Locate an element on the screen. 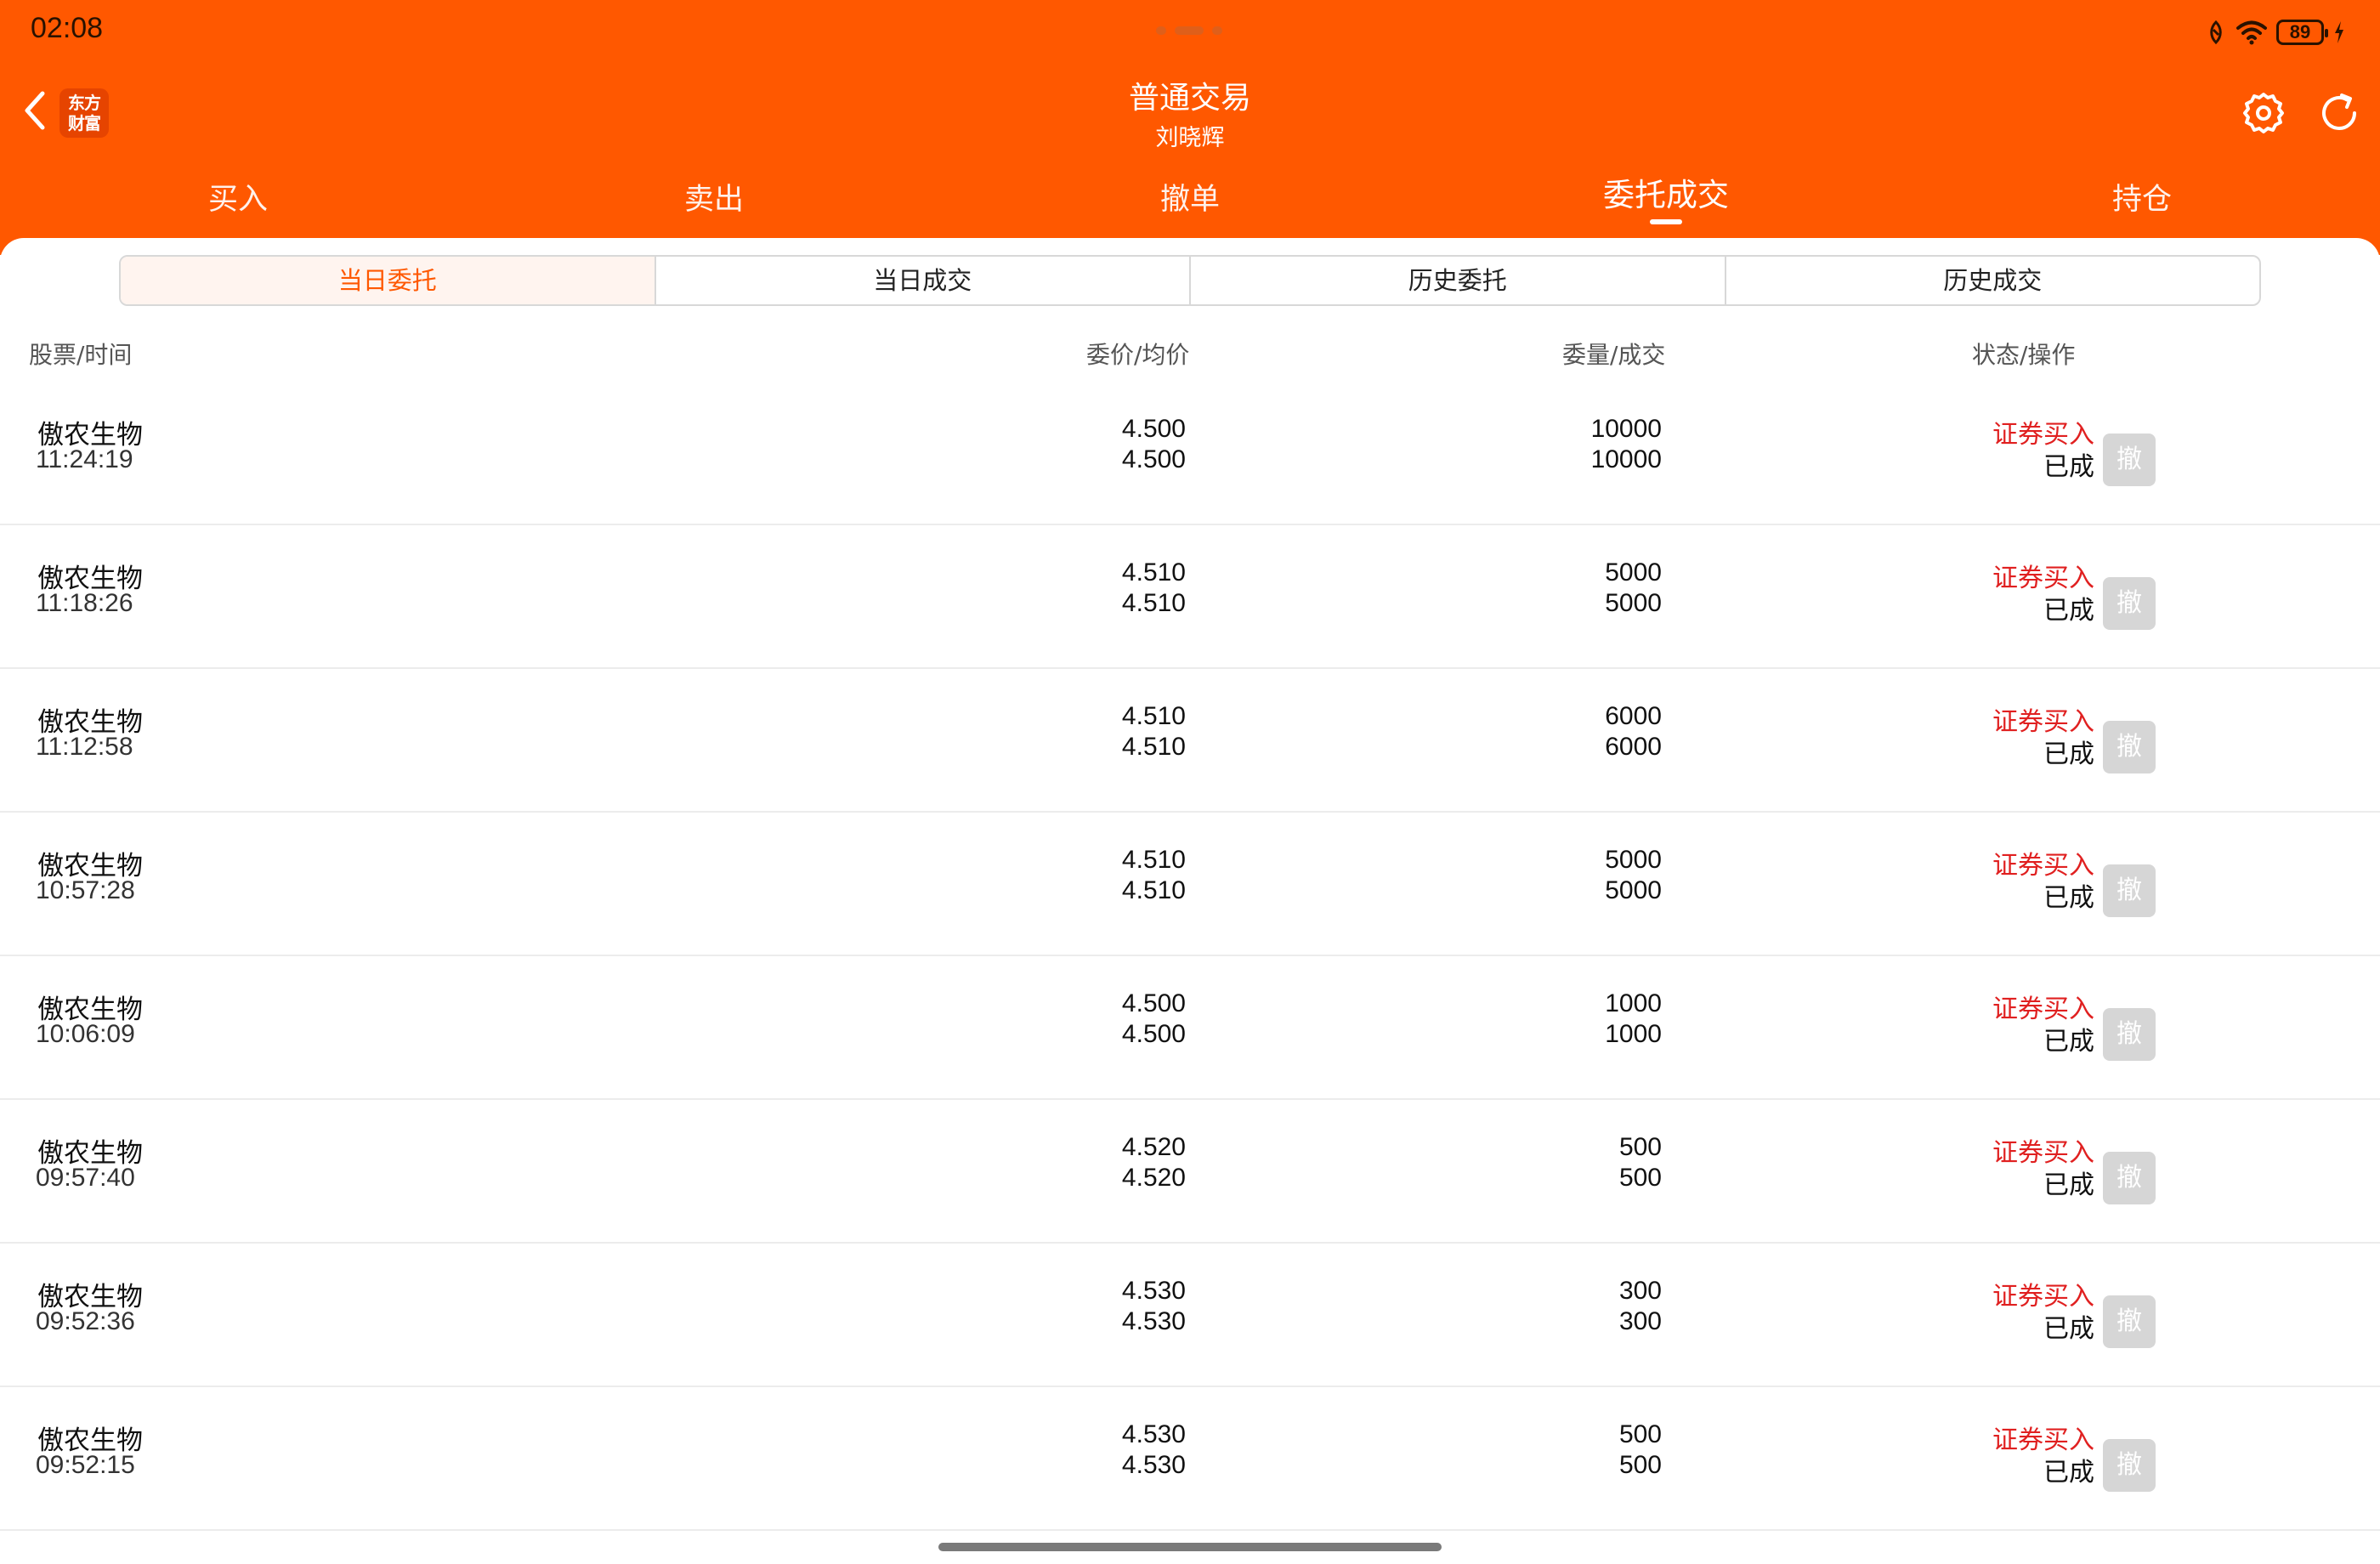 Image resolution: width=2380 pixels, height=1564 pixels. column-header-status: 状态/操作 is located at coordinates (2023, 354).